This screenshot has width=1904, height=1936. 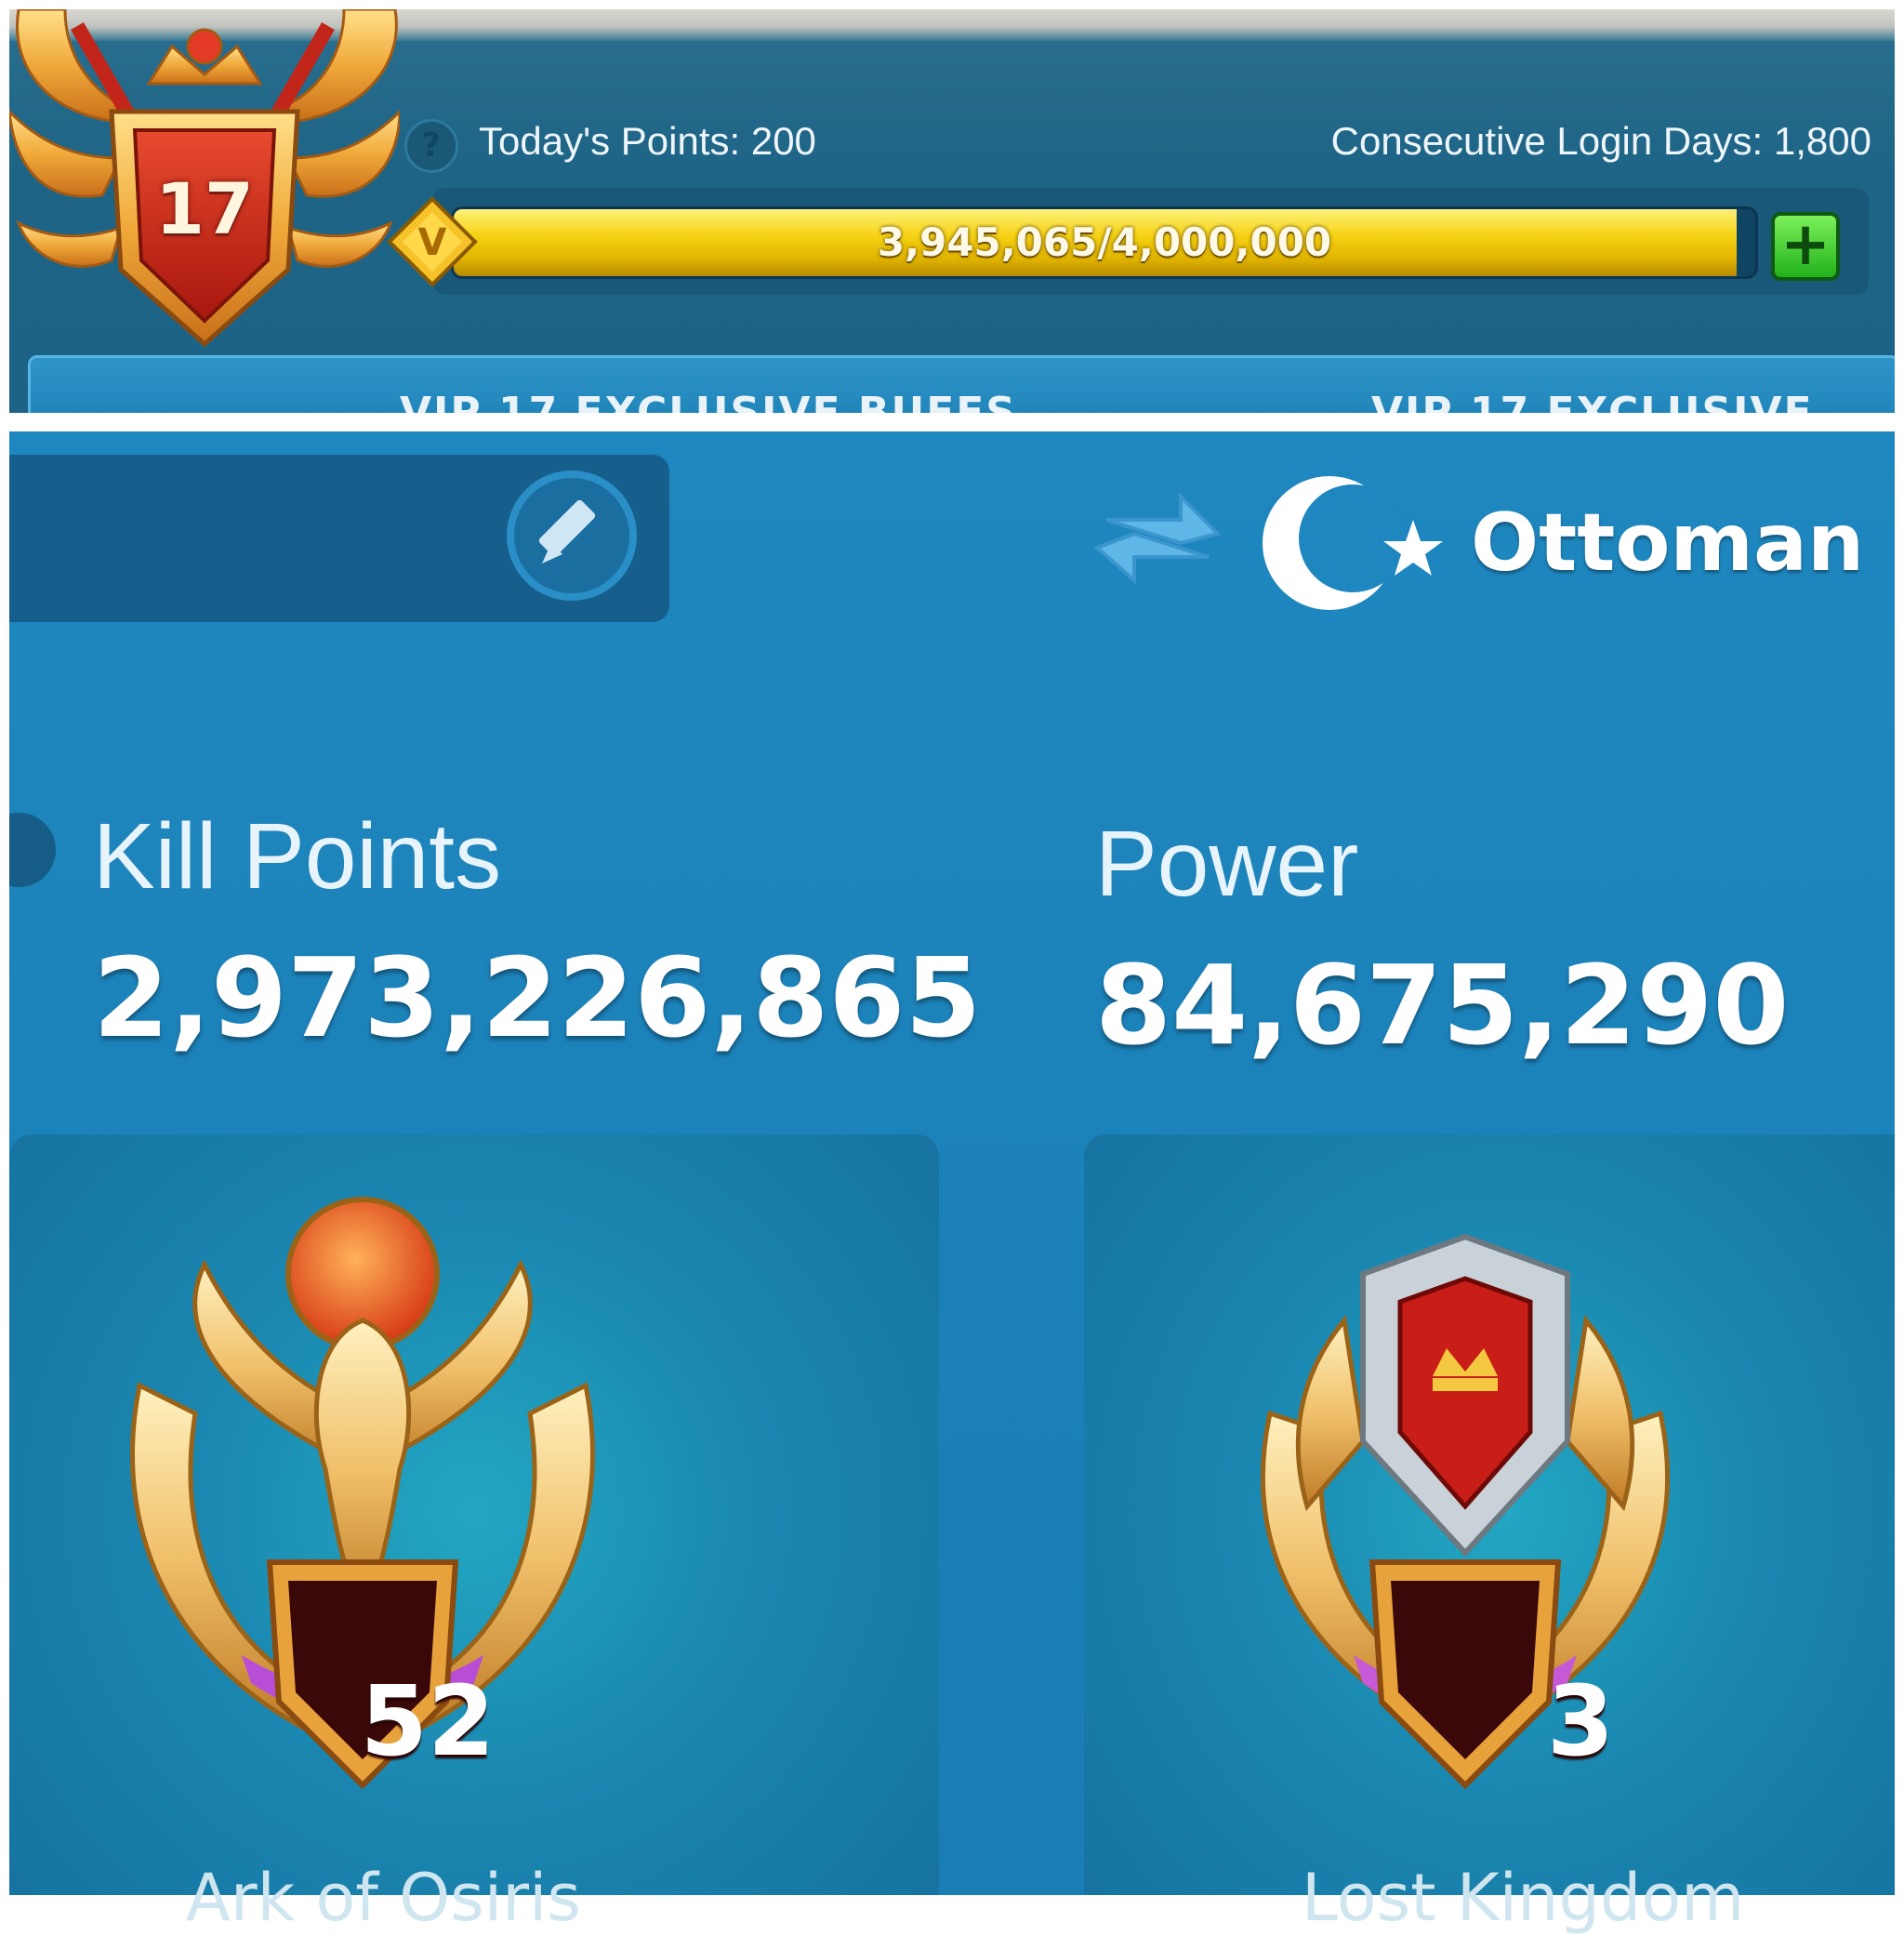 What do you see at coordinates (572, 536) in the screenshot?
I see `edit-icon` at bounding box center [572, 536].